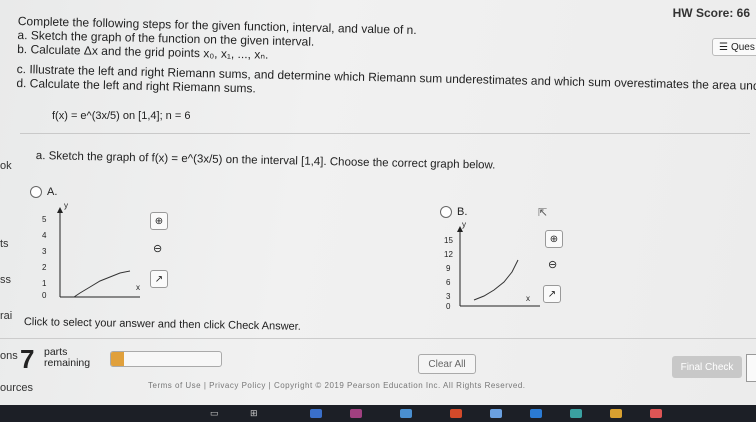 This screenshot has height=422, width=756. Describe the element at coordinates (43, 192) in the screenshot. I see `option-a: A.` at that location.